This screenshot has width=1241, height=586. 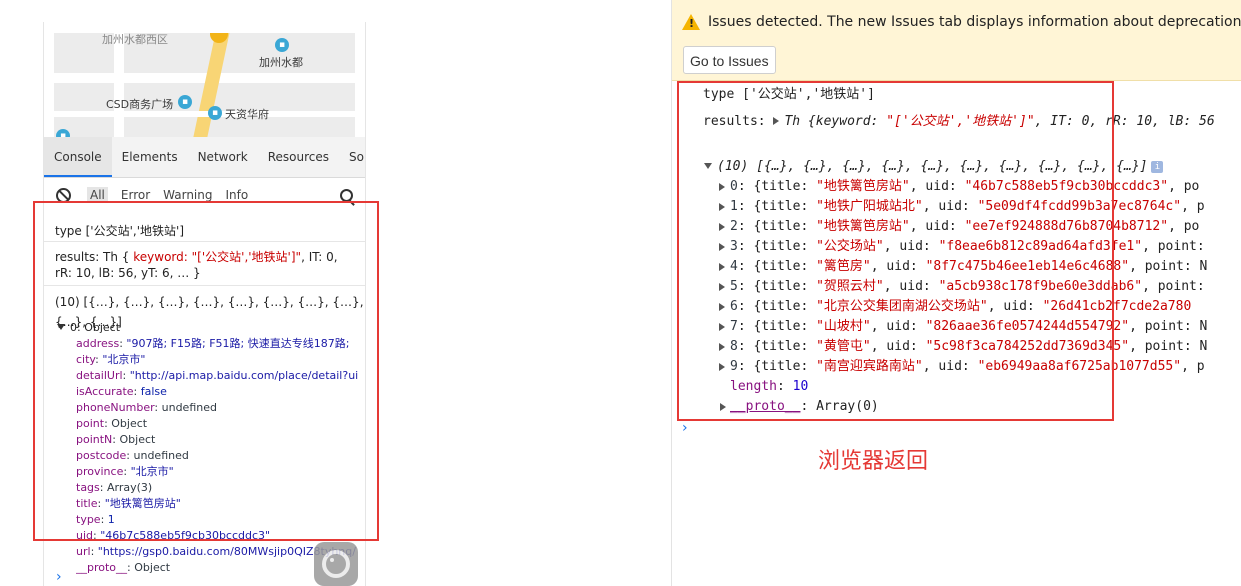 What do you see at coordinates (691, 22) in the screenshot?
I see `warning-icon: !` at bounding box center [691, 22].